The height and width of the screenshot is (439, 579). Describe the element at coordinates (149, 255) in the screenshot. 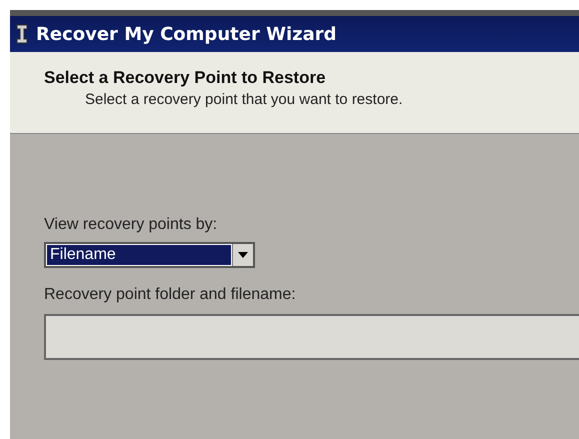

I see `view-by-dropdown: Filename` at that location.